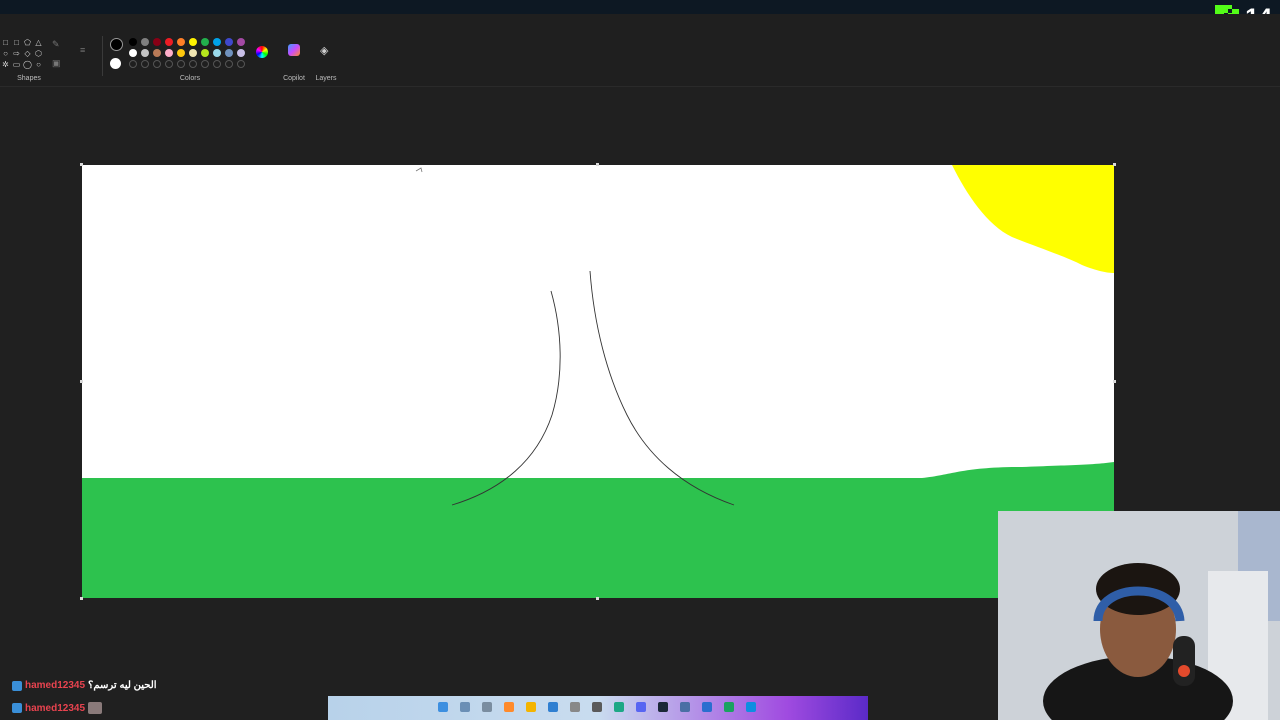 The image size is (1280, 720). I want to click on triangle-icon: △, so click(38, 42).